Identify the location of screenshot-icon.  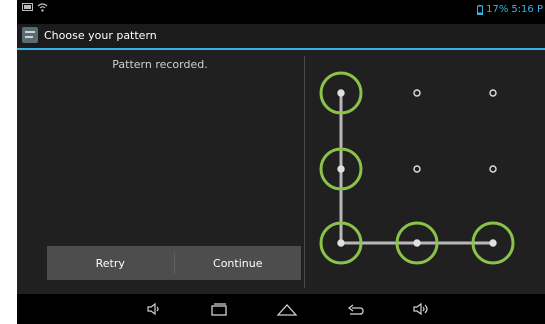
(27, 7).